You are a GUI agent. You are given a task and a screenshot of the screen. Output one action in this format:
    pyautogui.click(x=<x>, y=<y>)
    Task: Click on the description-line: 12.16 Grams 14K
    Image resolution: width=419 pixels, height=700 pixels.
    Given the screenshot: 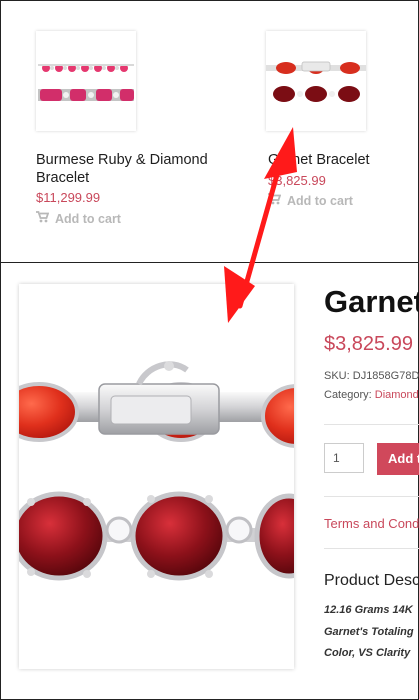 What is the action you would take?
    pyautogui.click(x=368, y=610)
    